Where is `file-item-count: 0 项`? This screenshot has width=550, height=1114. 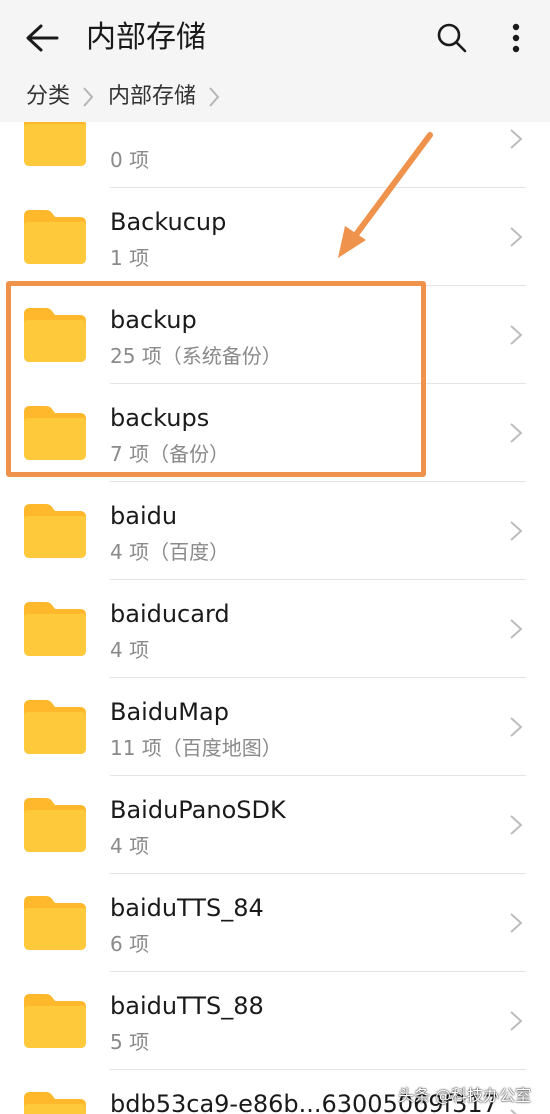 file-item-count: 0 项 is located at coordinates (130, 160).